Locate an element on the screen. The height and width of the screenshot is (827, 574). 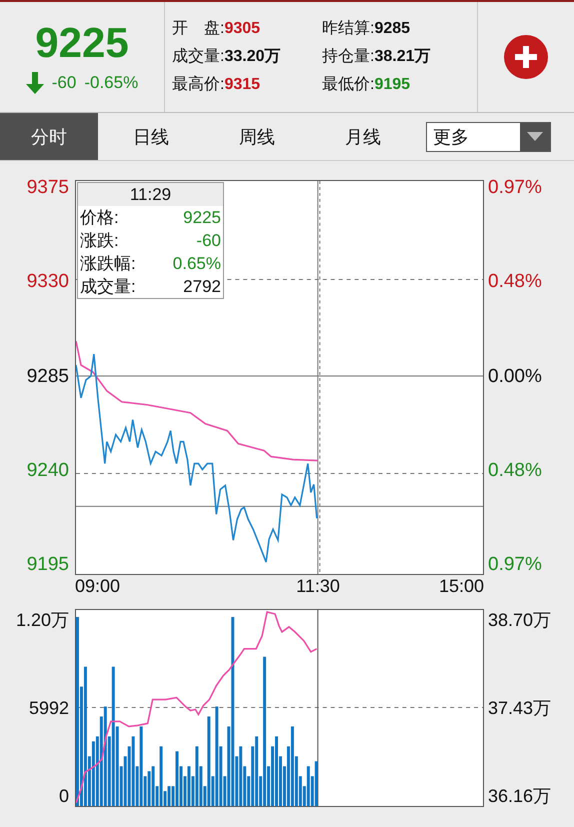
tooltip-value: -60 is located at coordinates (208, 241).